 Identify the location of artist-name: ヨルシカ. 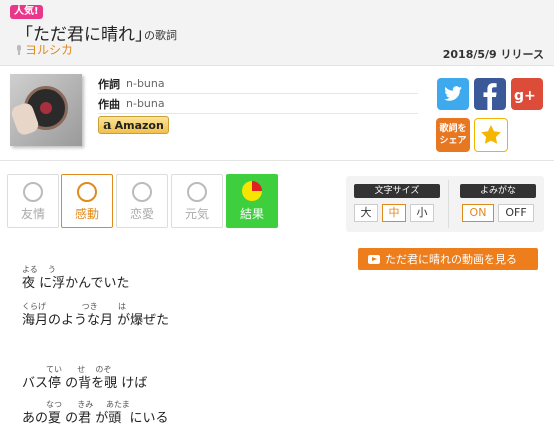
(49, 49).